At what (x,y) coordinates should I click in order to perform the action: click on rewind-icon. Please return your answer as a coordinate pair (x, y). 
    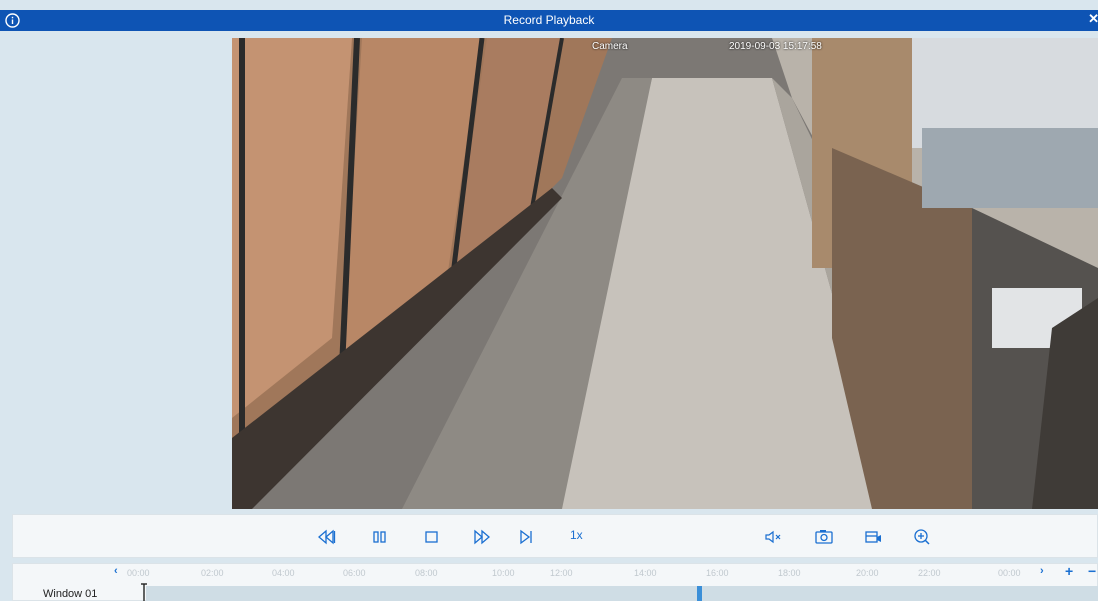
    Looking at the image, I should click on (327, 537).